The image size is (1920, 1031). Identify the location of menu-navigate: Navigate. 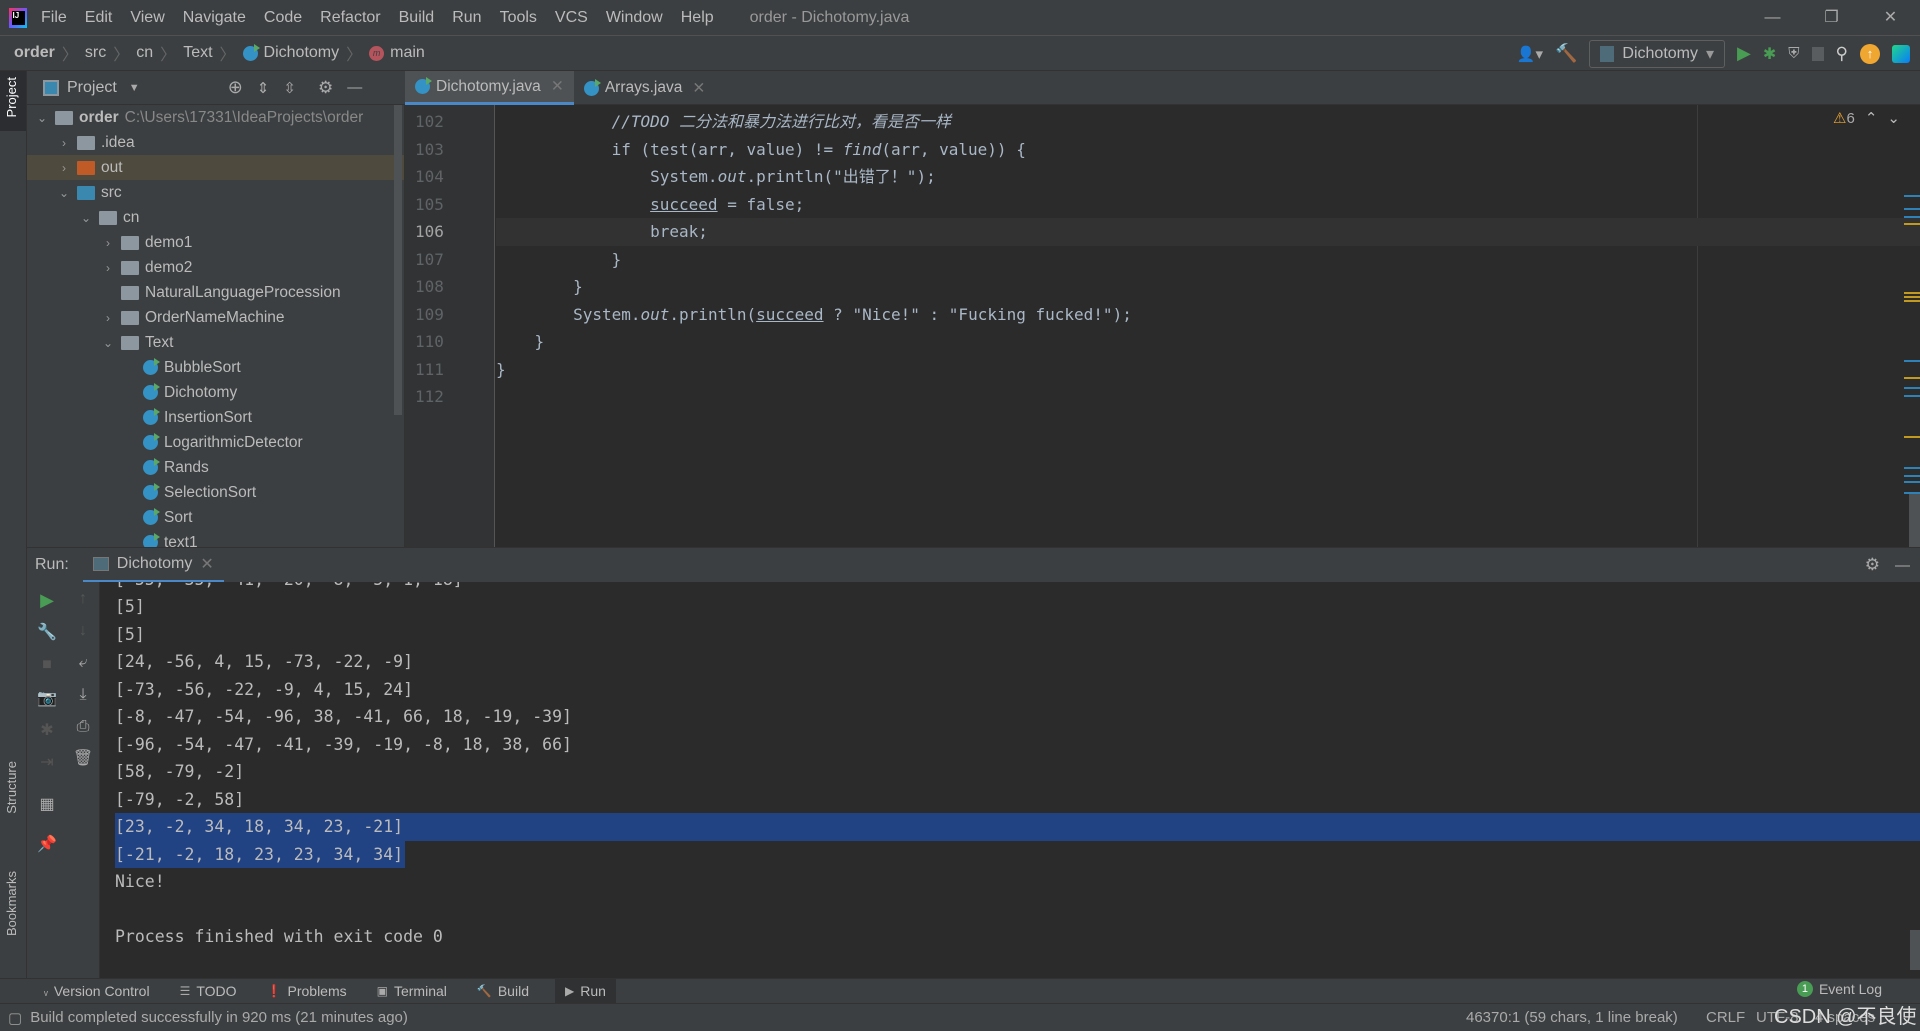
(214, 18).